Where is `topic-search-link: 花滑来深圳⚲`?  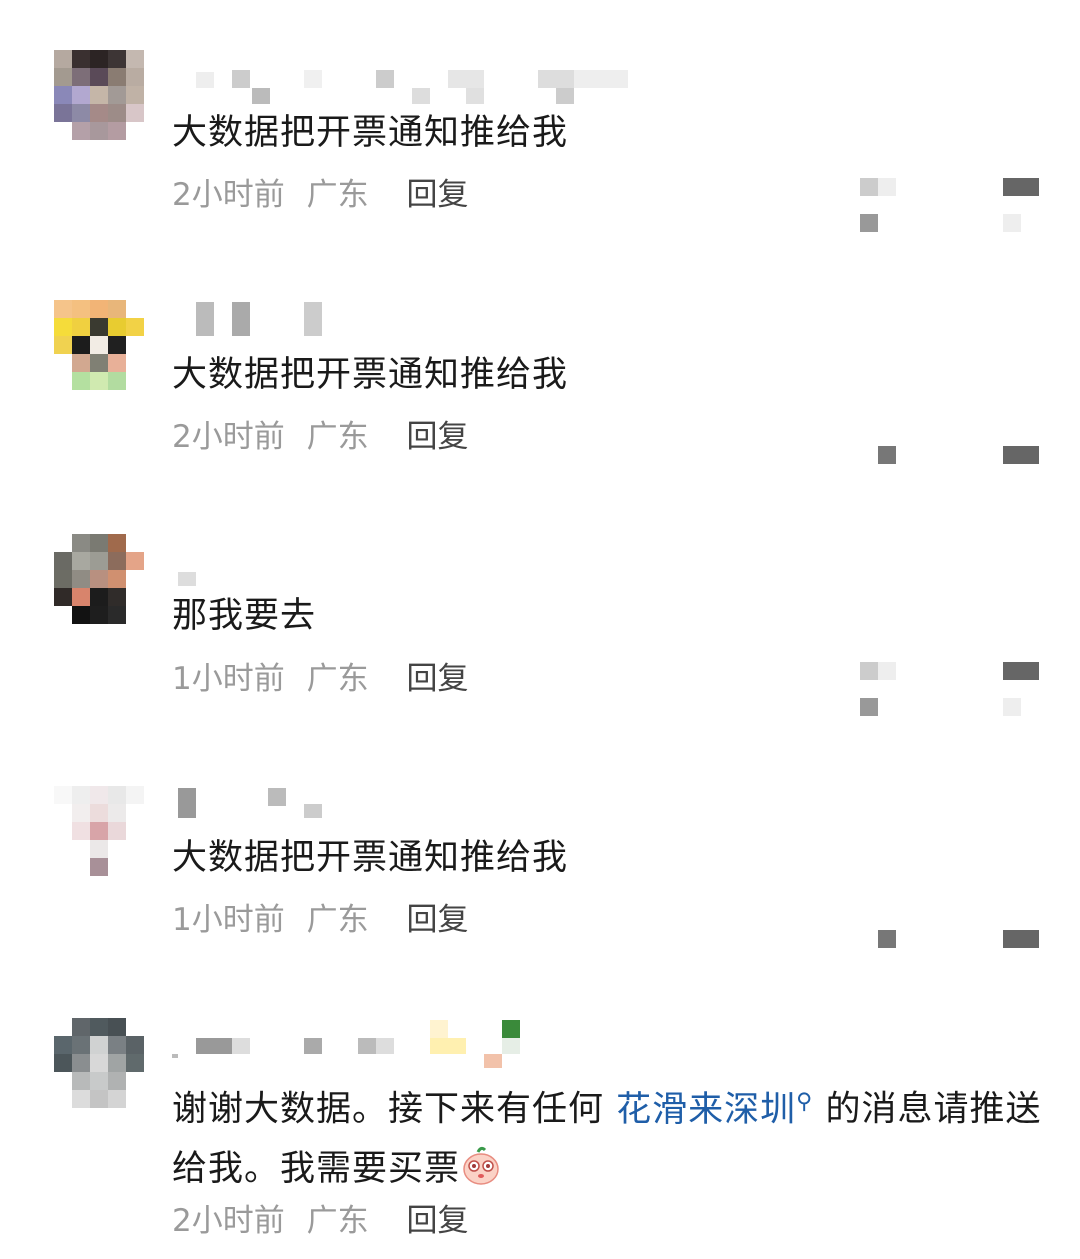 topic-search-link: 花滑来深圳⚲ is located at coordinates (714, 1109).